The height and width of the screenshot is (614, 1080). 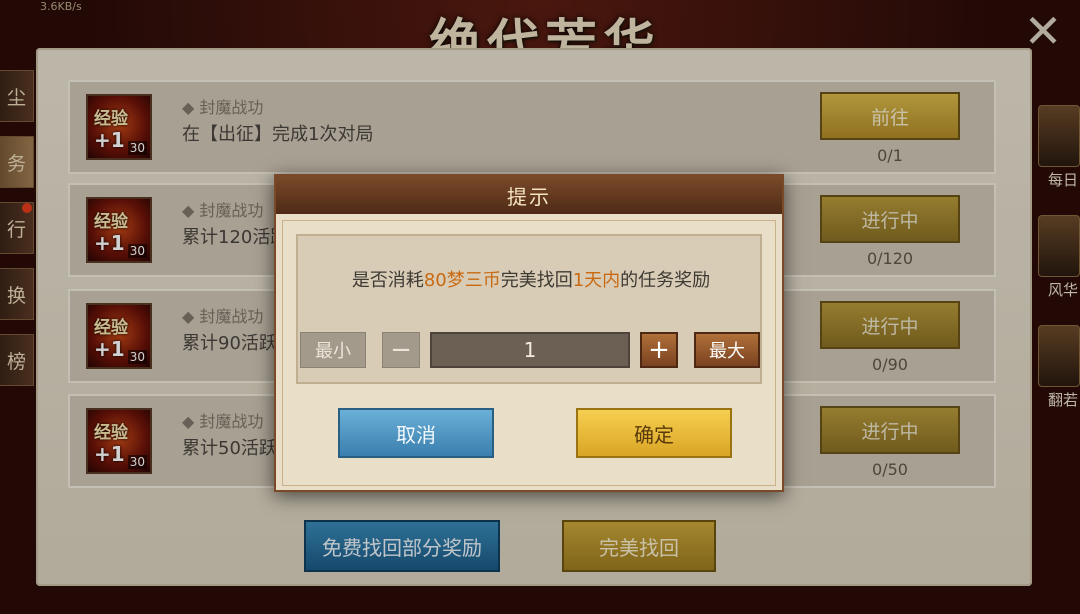 What do you see at coordinates (17, 235) in the screenshot?
I see `left-tab-bar: 尘 务 行 换 榜` at bounding box center [17, 235].